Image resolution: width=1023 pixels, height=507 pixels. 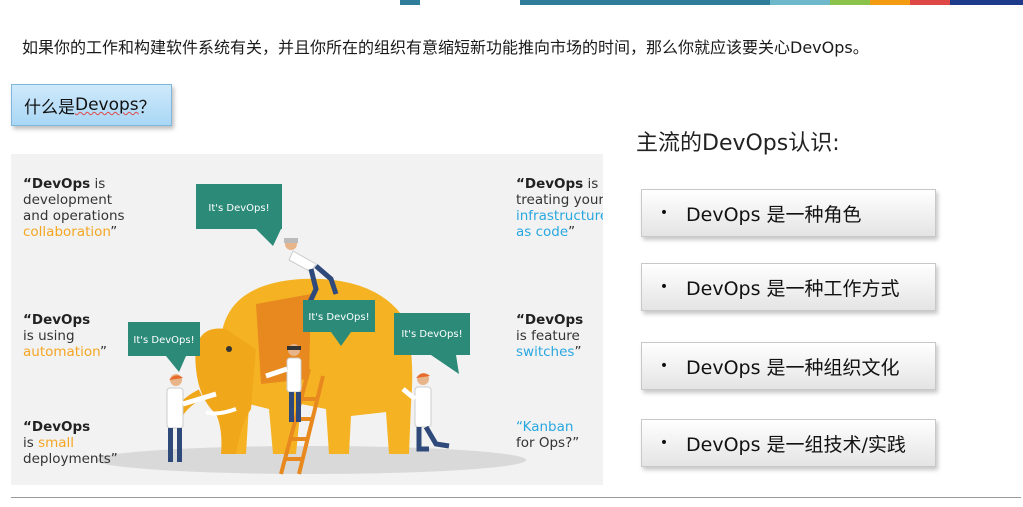 I want to click on what-is-devops-box: 什么是 Devops？, so click(x=91, y=105).